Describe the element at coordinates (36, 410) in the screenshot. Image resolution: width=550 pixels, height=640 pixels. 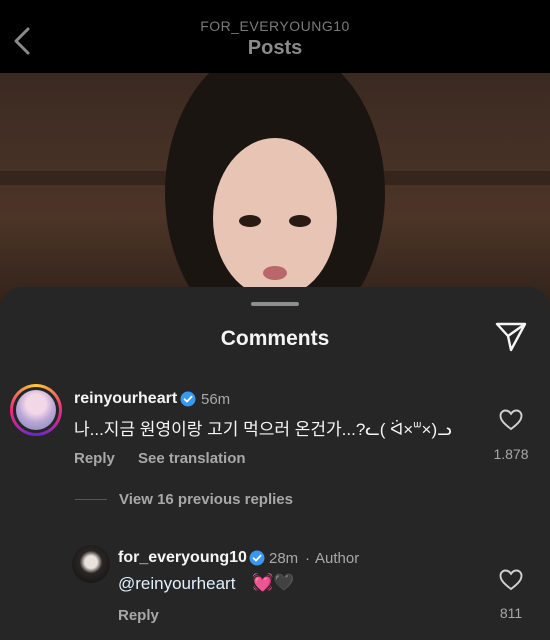
I see `avatar` at that location.